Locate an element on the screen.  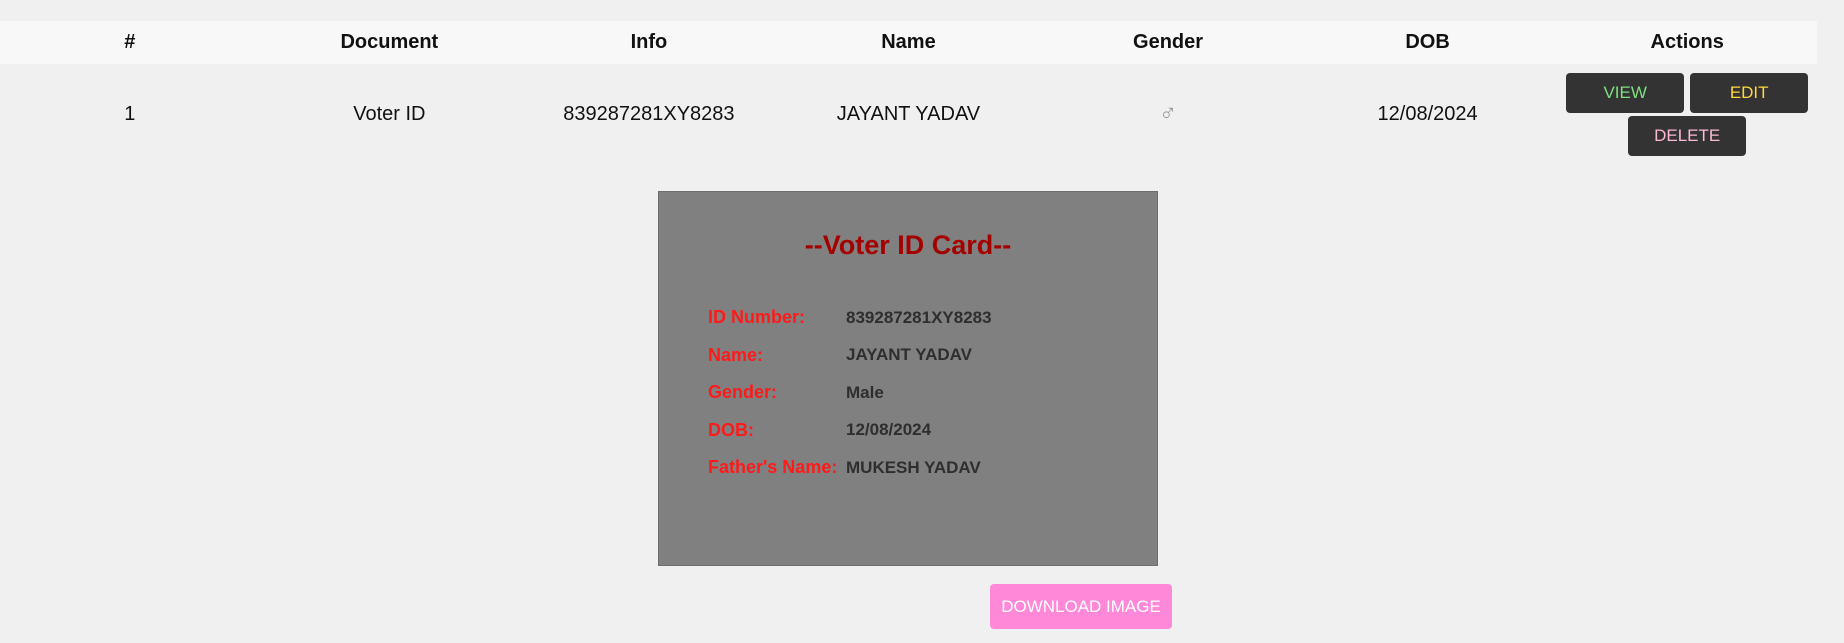
header-name: Name is located at coordinates (908, 42).